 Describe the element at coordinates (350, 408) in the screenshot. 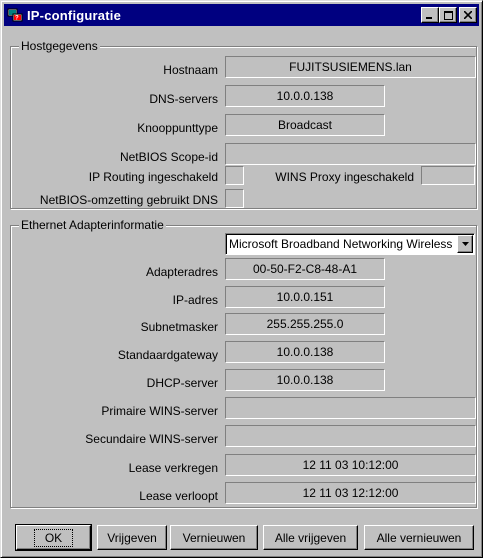

I see `primary-wins-field` at that location.